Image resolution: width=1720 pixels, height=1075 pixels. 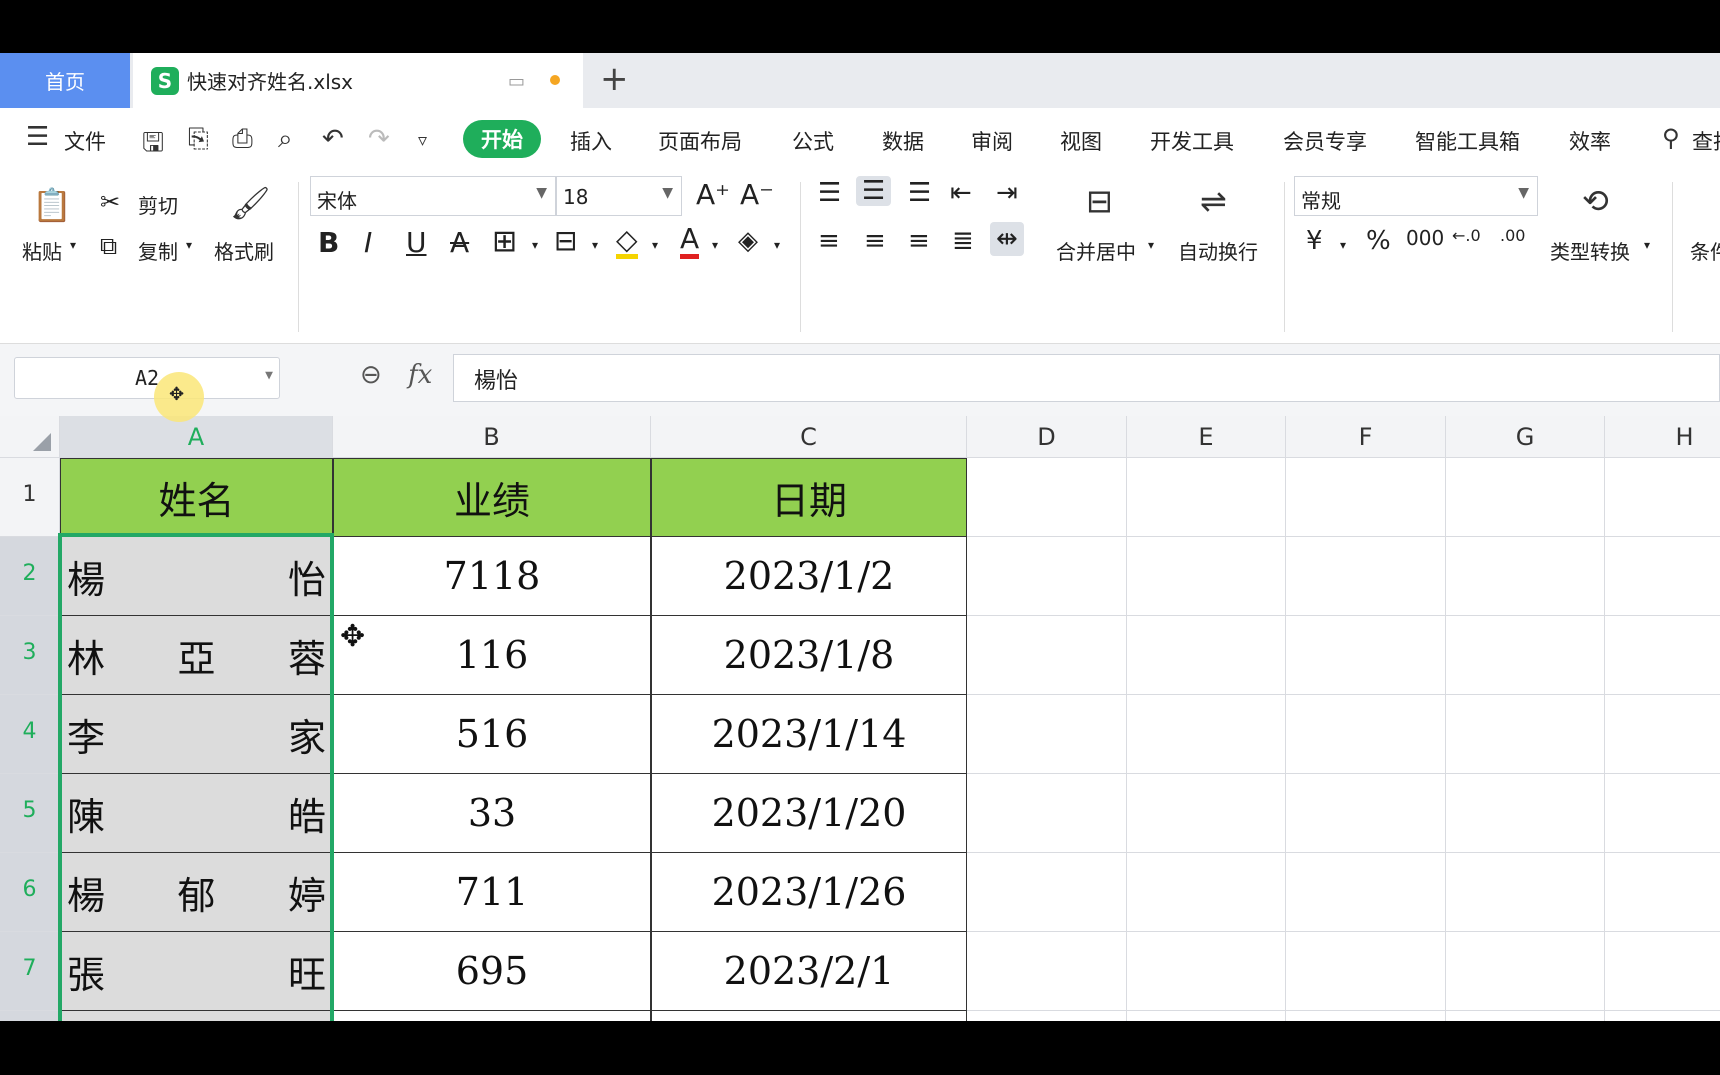 What do you see at coordinates (829, 241) in the screenshot?
I see `align-left-icon: ≡` at bounding box center [829, 241].